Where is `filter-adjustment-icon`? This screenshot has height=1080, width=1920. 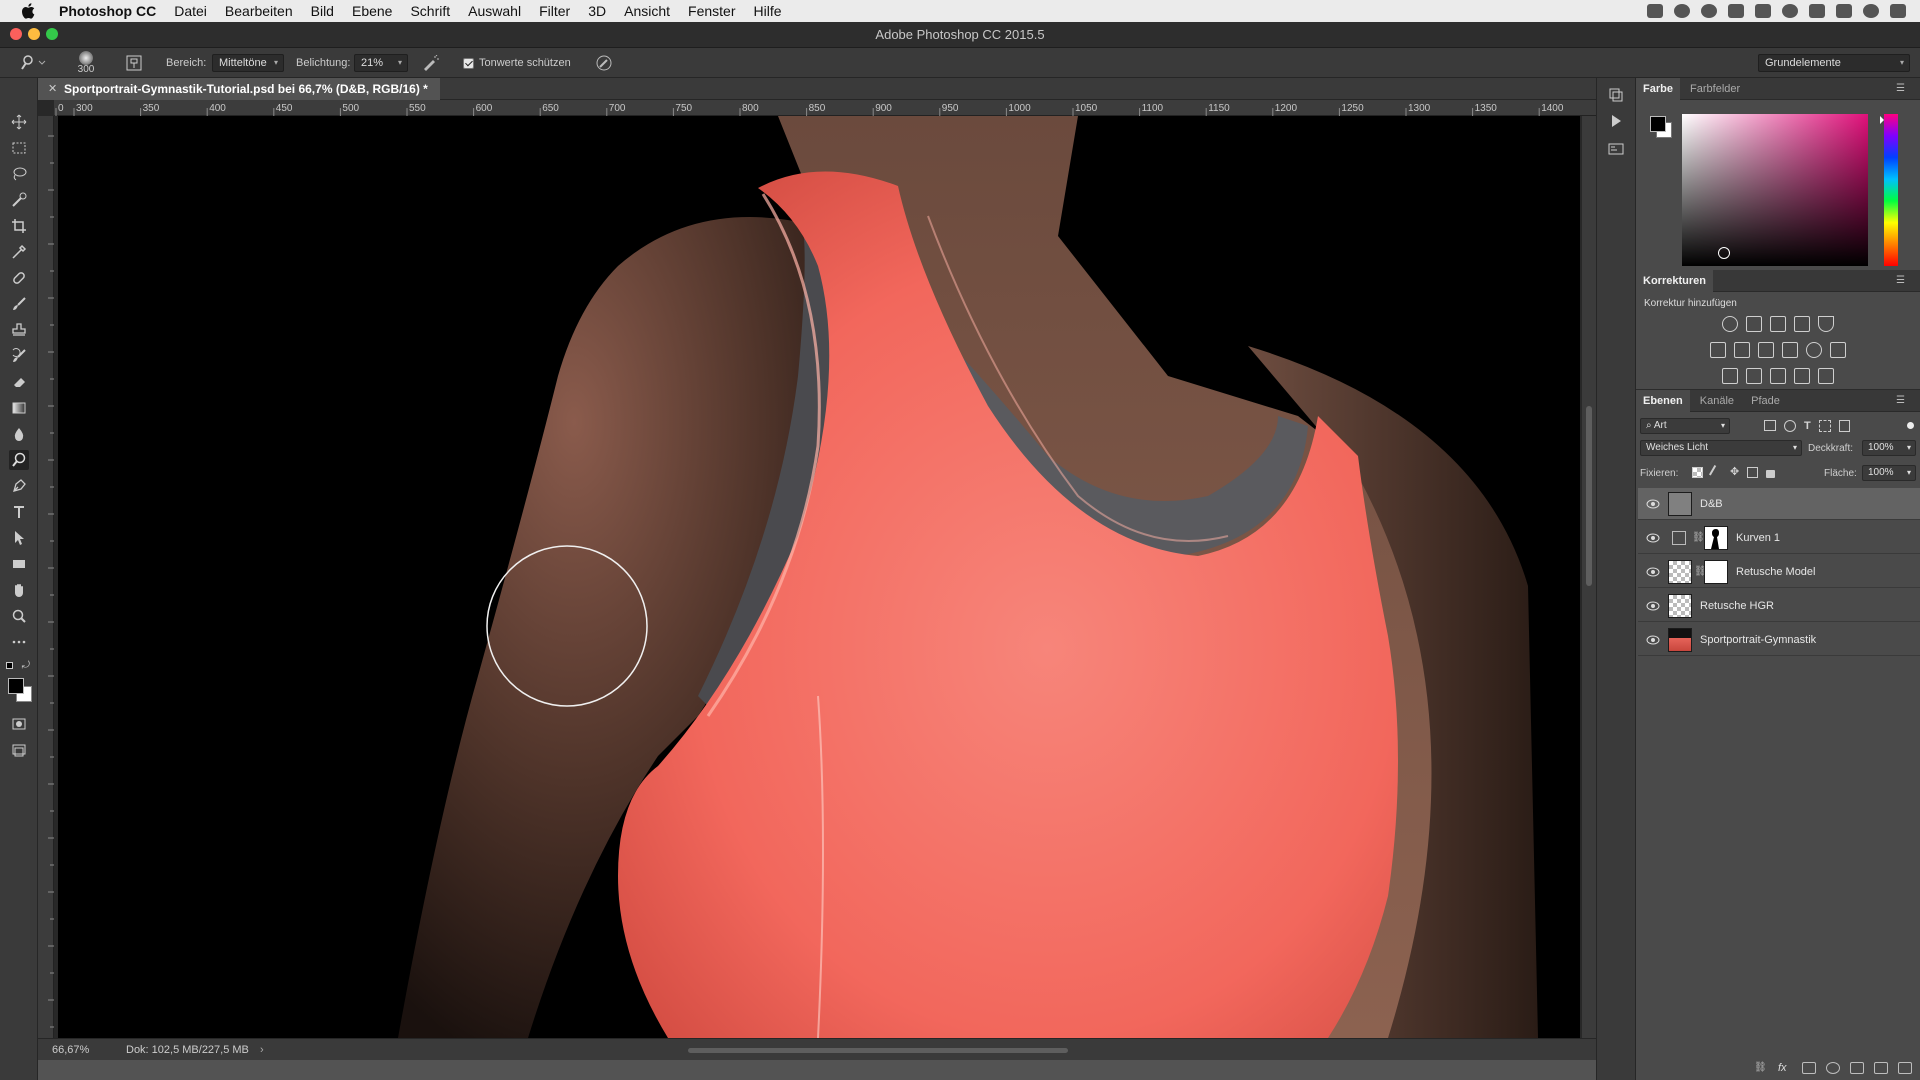
filter-adjustment-icon is located at coordinates (1790, 426).